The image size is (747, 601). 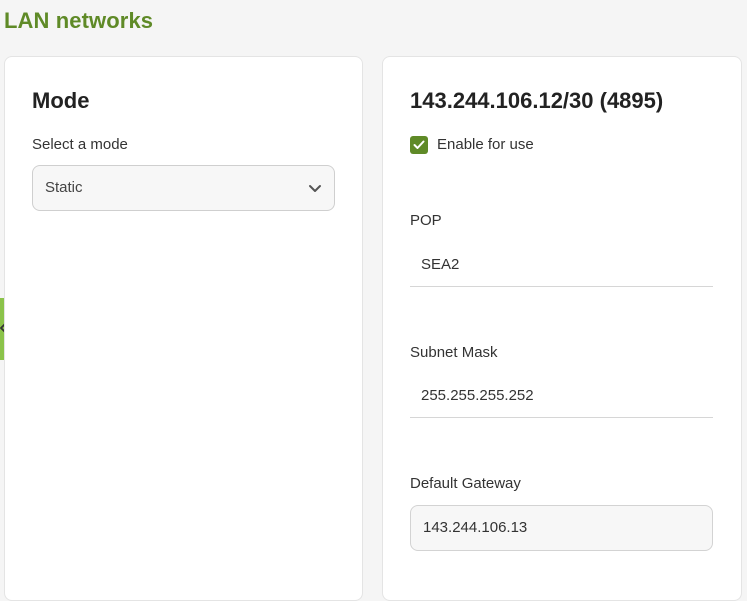 What do you see at coordinates (454, 352) in the screenshot?
I see `subnet-mask-label: Subnet Mask` at bounding box center [454, 352].